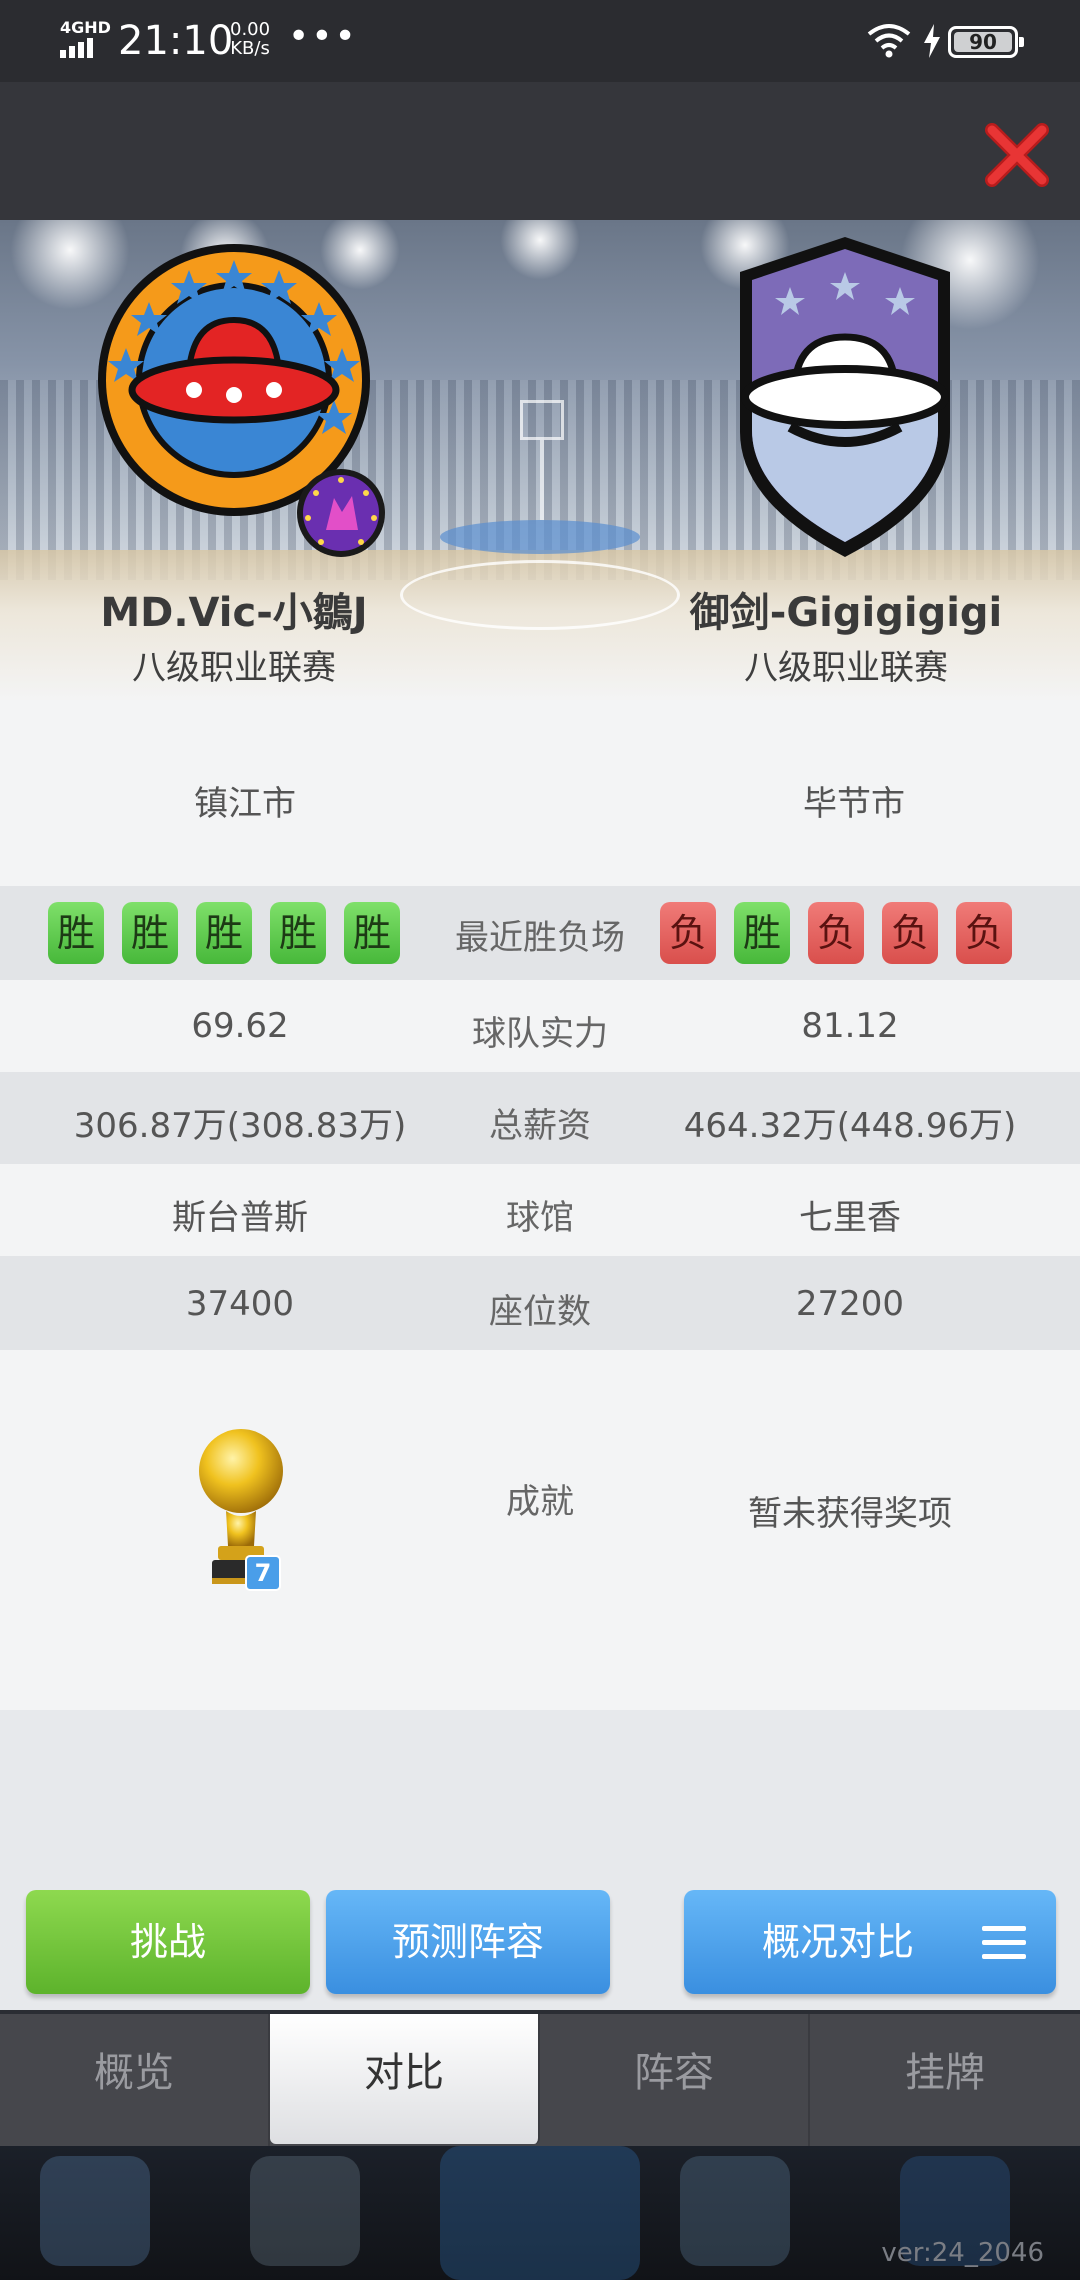 The image size is (1080, 2280). I want to click on clock: 21:10, so click(176, 41).